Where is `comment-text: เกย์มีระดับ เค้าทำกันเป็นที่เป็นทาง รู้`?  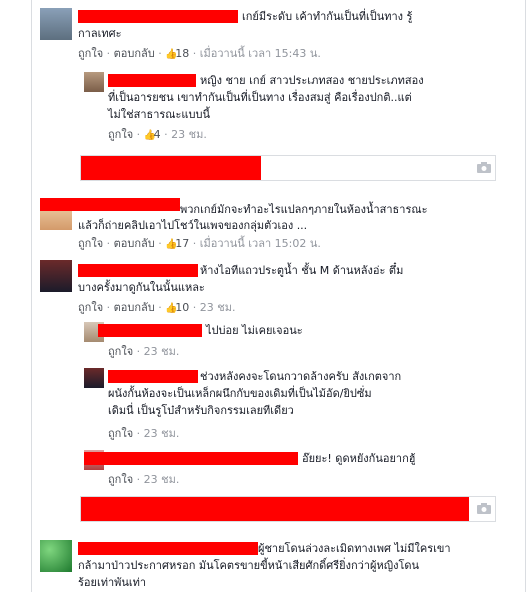
comment-text: เกย์มีระดับ เค้าทำกันเป็นที่เป็นทาง รู้ is located at coordinates (327, 16).